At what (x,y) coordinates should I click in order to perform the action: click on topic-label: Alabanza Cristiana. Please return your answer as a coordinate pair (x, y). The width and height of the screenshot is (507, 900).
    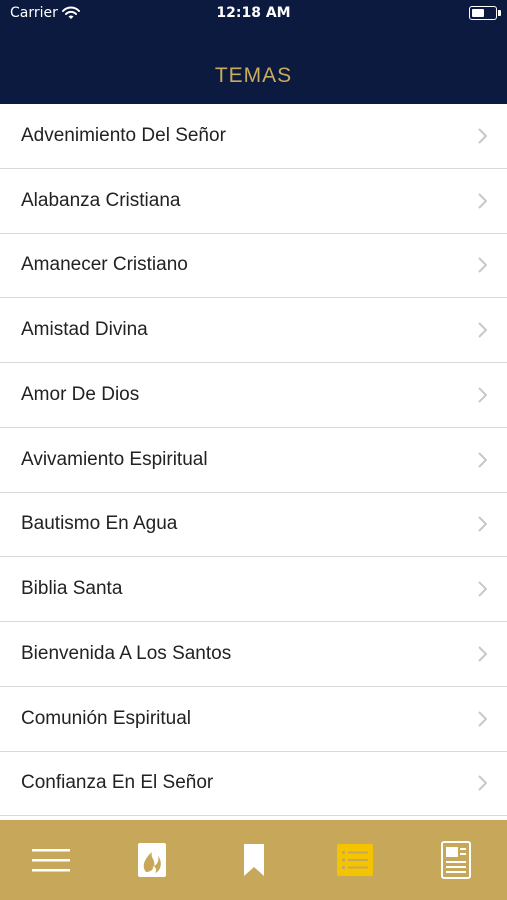
    Looking at the image, I should click on (101, 200).